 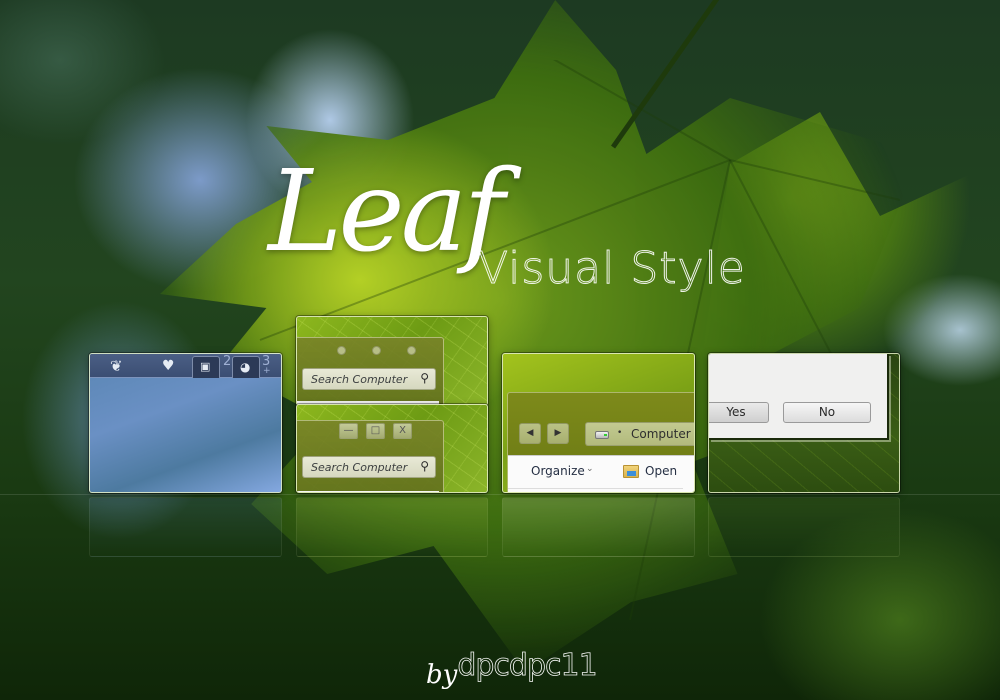 I want to click on command-bar: Organize ⌄ Open, so click(x=601, y=473).